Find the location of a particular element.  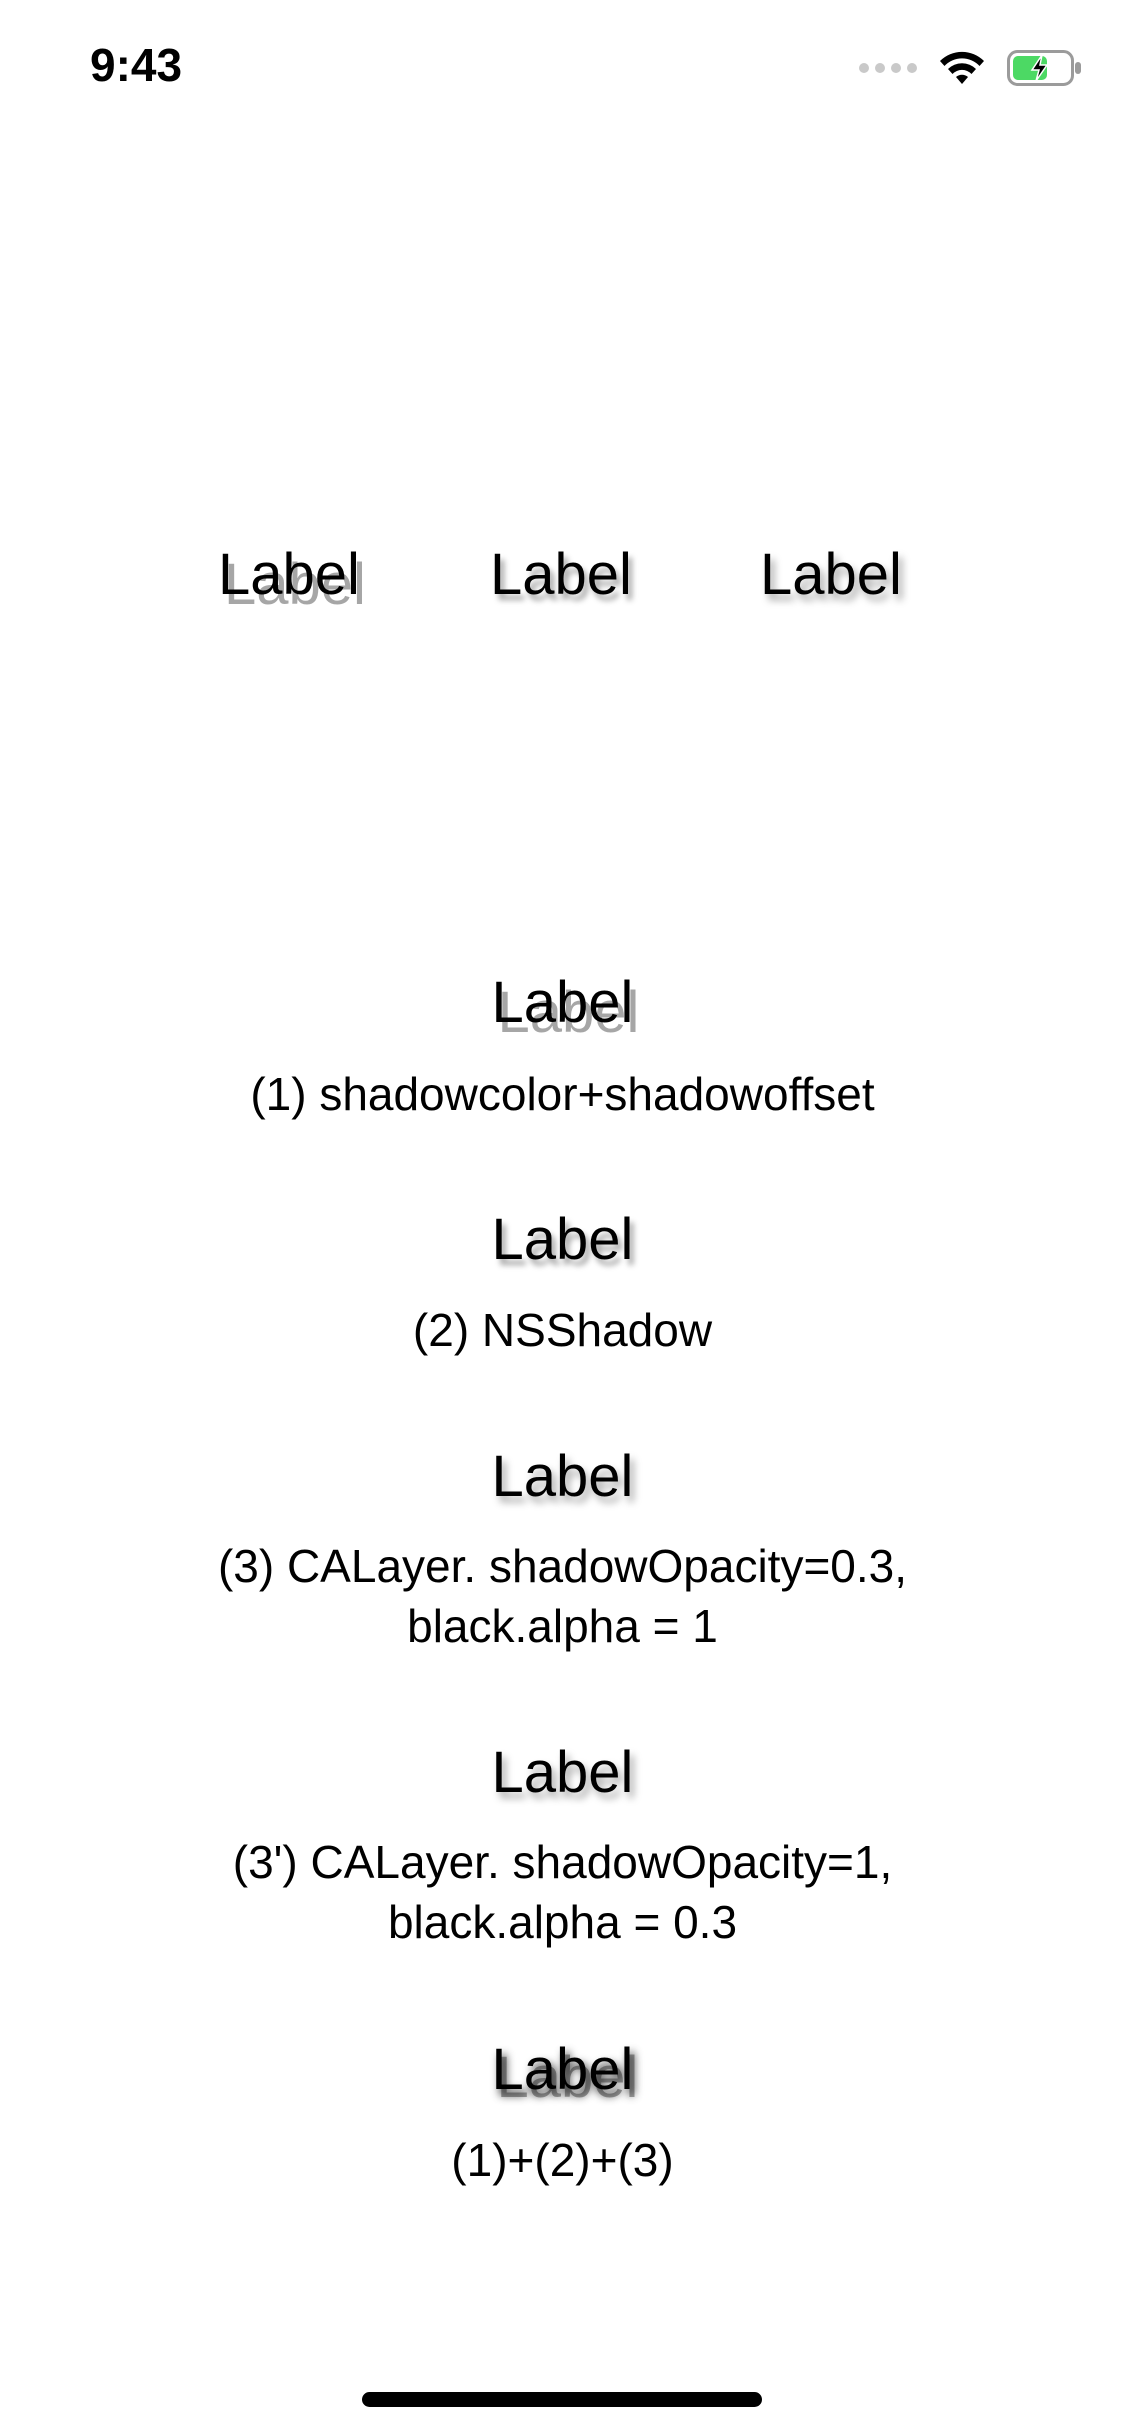

top-label-3: Label is located at coordinates (831, 574).